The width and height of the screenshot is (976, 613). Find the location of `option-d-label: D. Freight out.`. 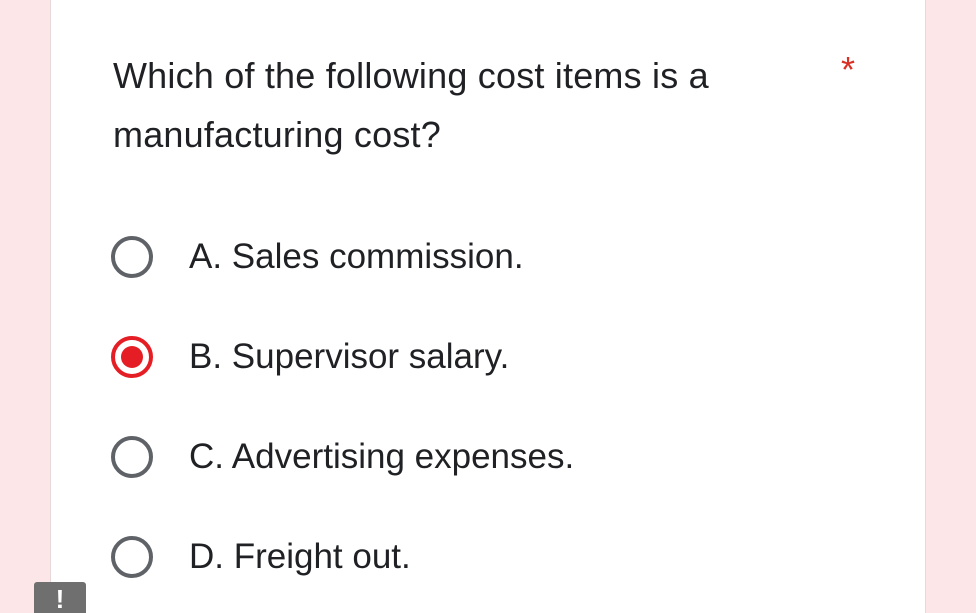

option-d-label: D. Freight out. is located at coordinates (300, 556).